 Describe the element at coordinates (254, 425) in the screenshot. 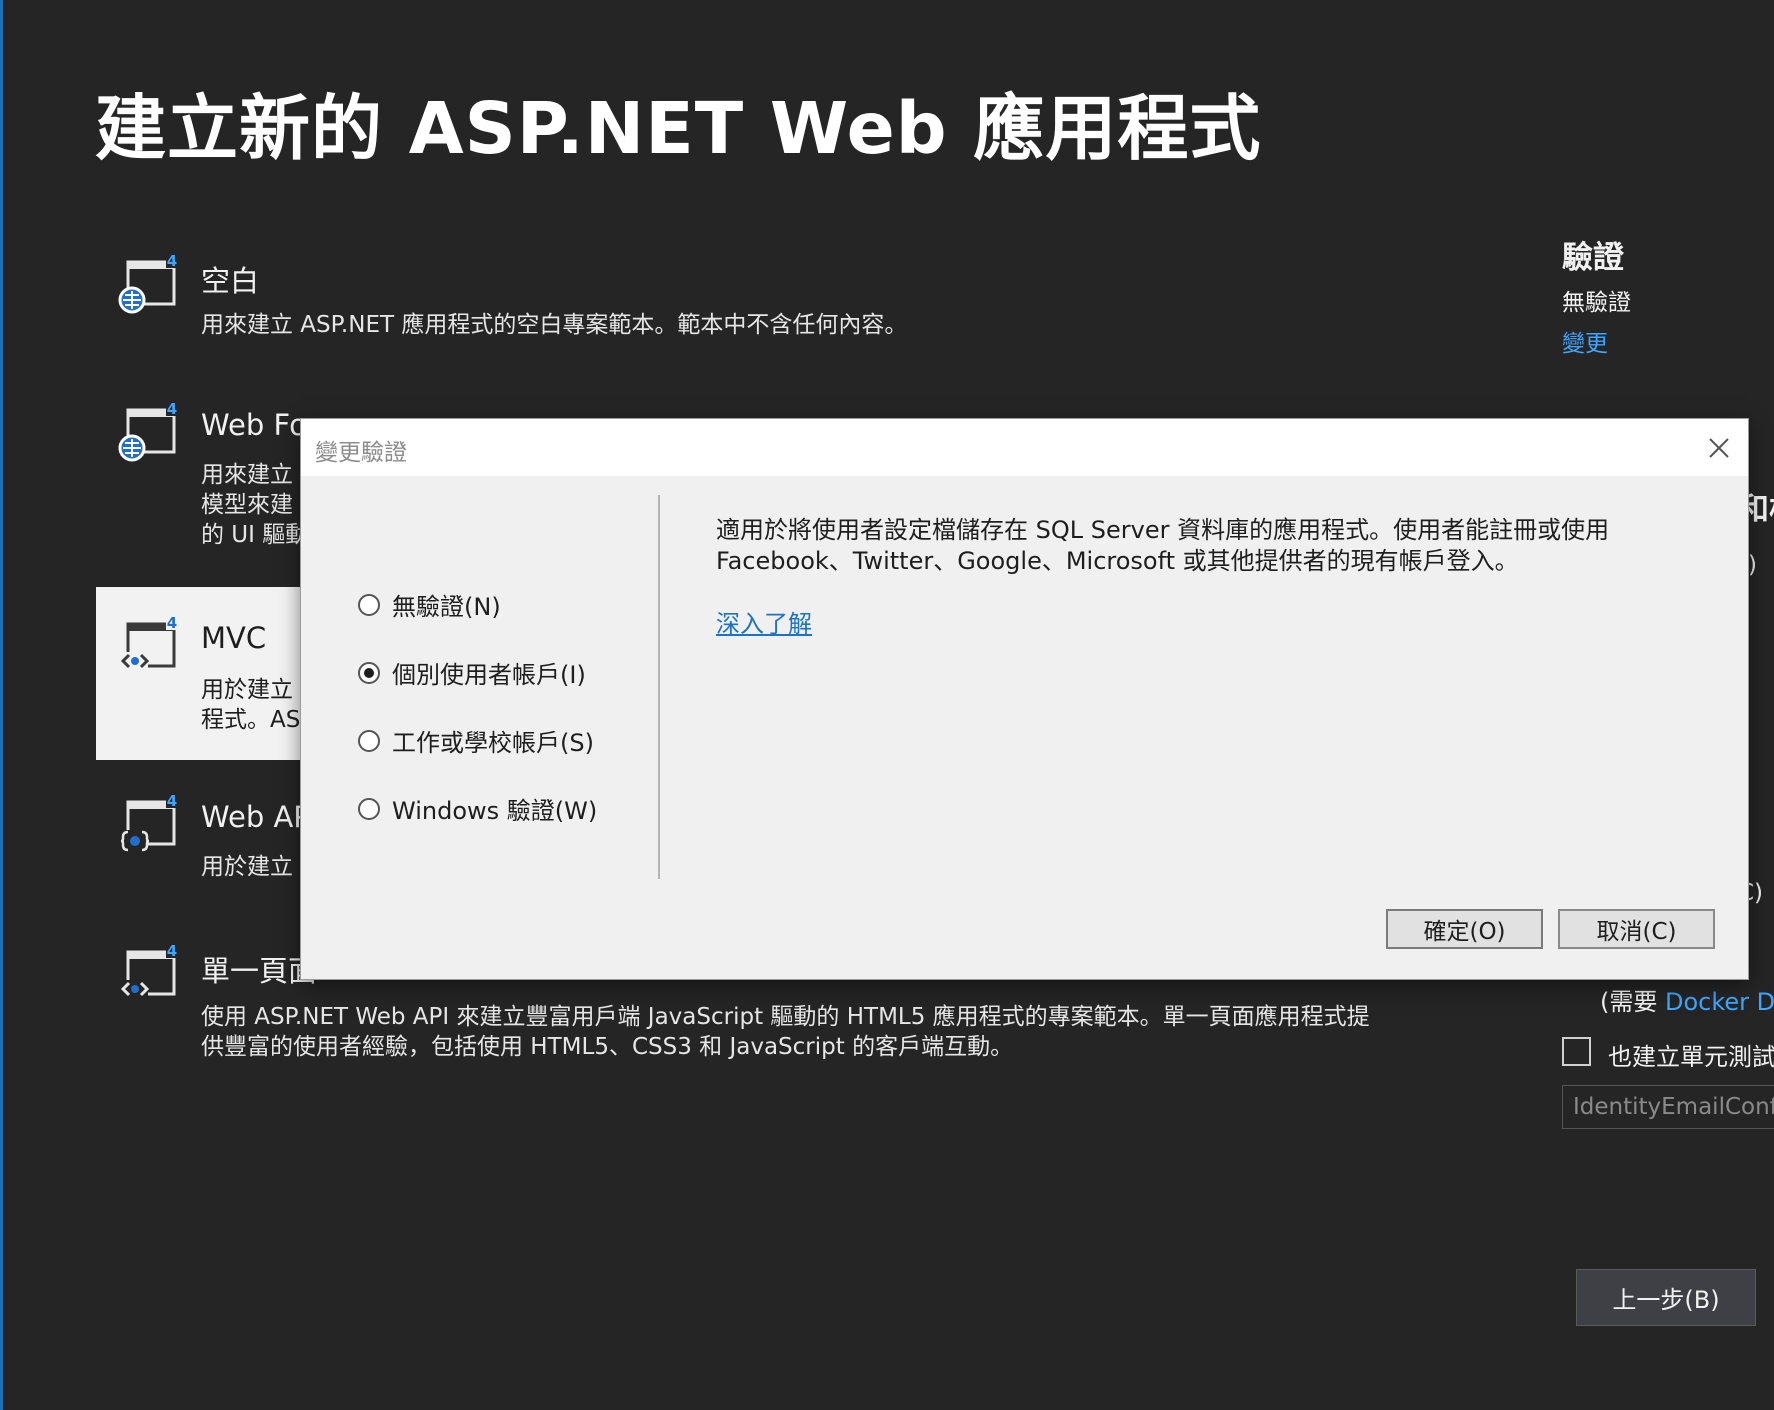

I see `template-name: Web Fo` at that location.